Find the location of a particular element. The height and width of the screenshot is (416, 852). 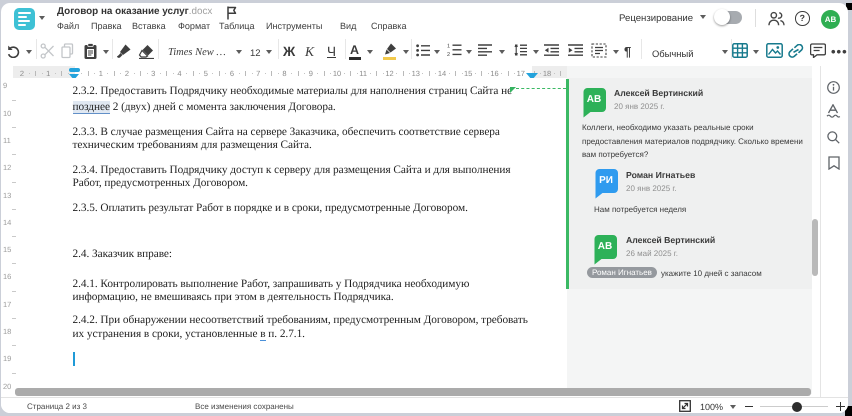

svg-text: 2 is located at coordinates (448, 54).